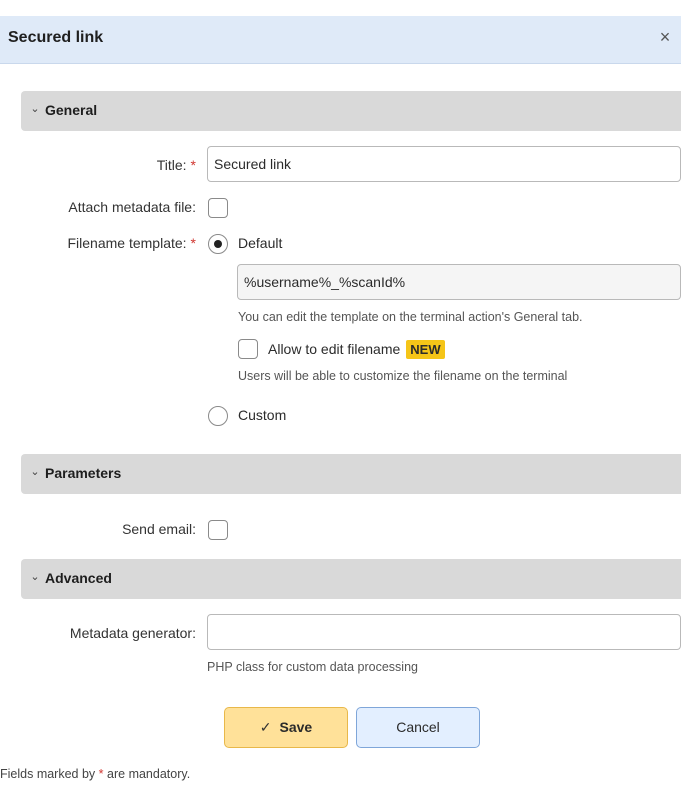 This screenshot has height=788, width=681. I want to click on send-email-label: Send email:, so click(159, 529).